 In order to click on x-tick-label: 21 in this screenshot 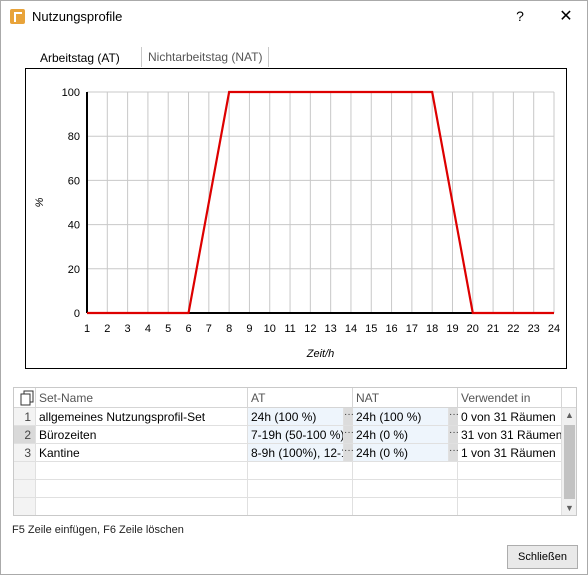, I will do `click(493, 329)`.